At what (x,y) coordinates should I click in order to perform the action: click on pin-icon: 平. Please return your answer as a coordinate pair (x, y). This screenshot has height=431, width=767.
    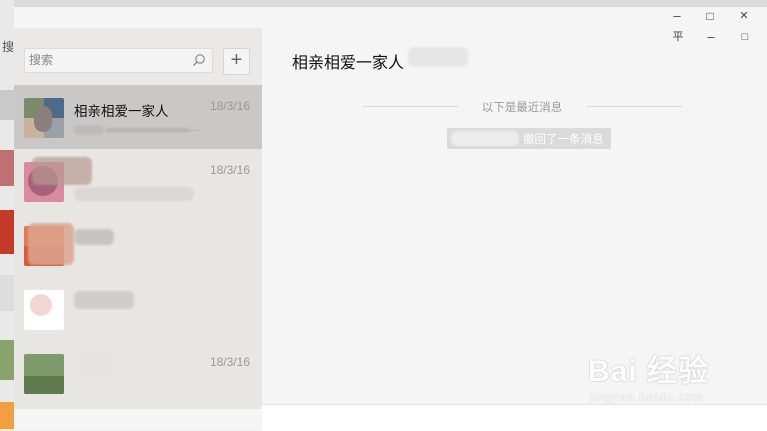
    Looking at the image, I should click on (678, 37).